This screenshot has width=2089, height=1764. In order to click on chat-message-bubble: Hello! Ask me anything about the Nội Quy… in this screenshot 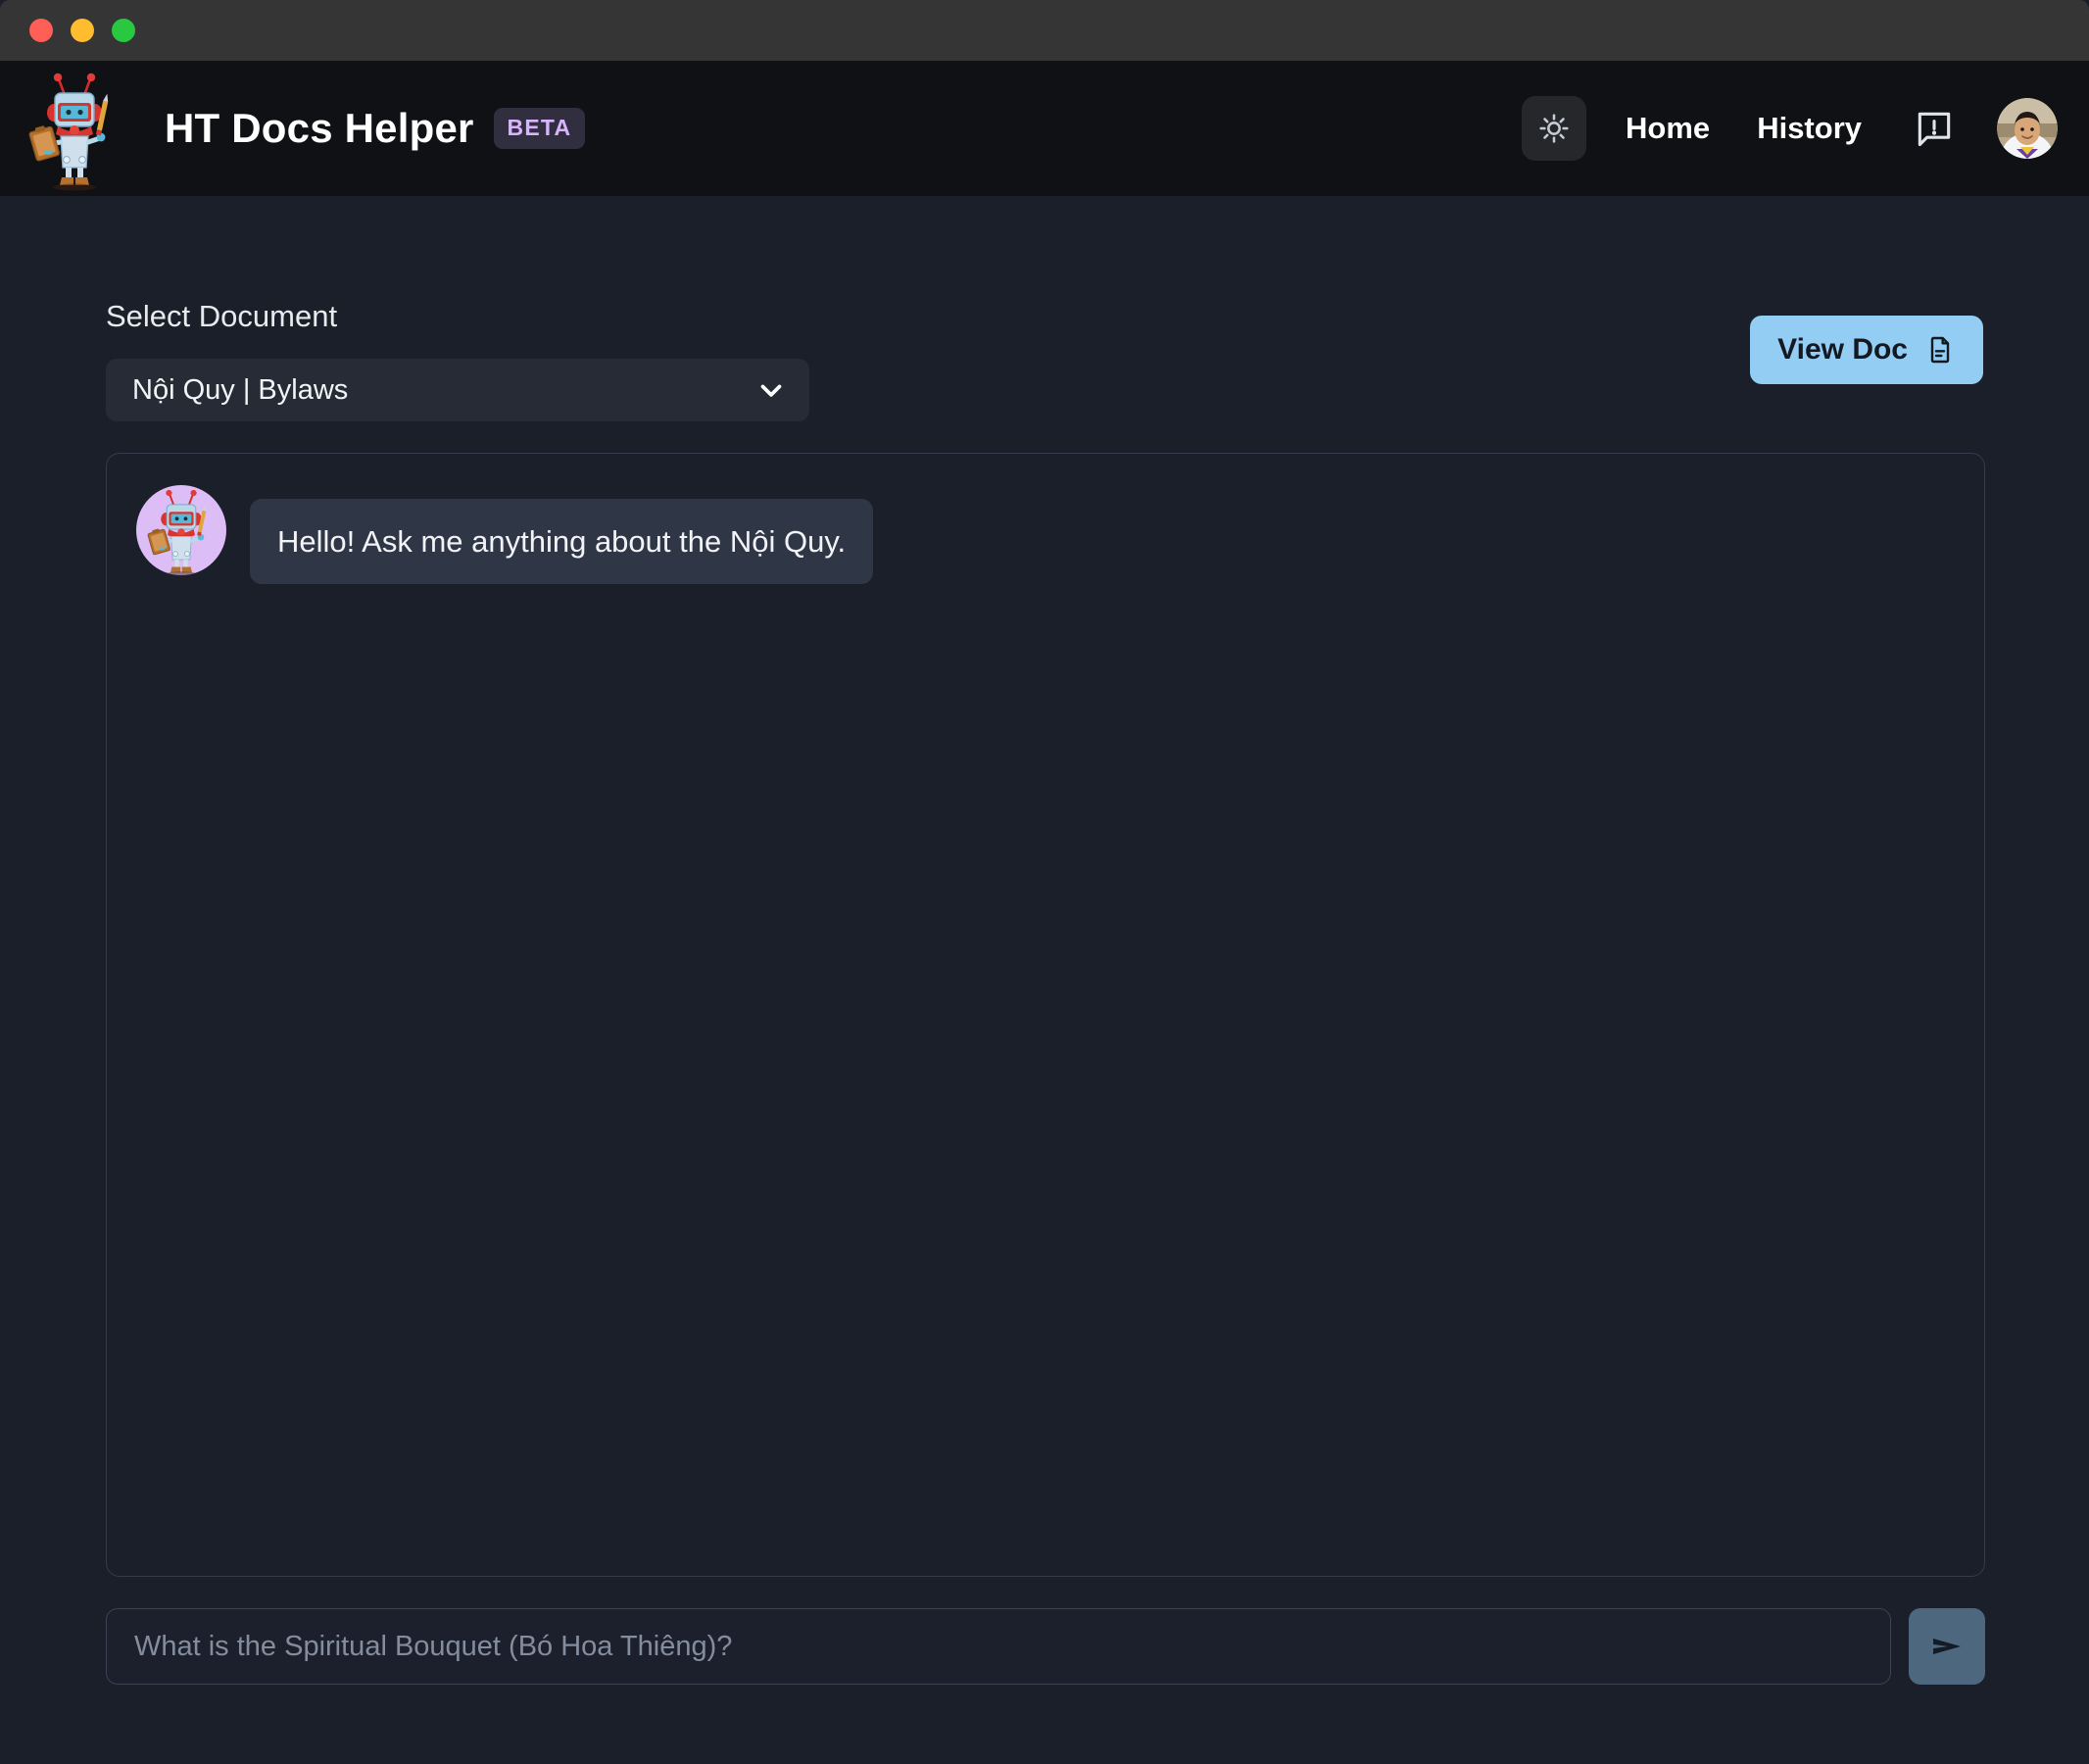, I will do `click(562, 542)`.